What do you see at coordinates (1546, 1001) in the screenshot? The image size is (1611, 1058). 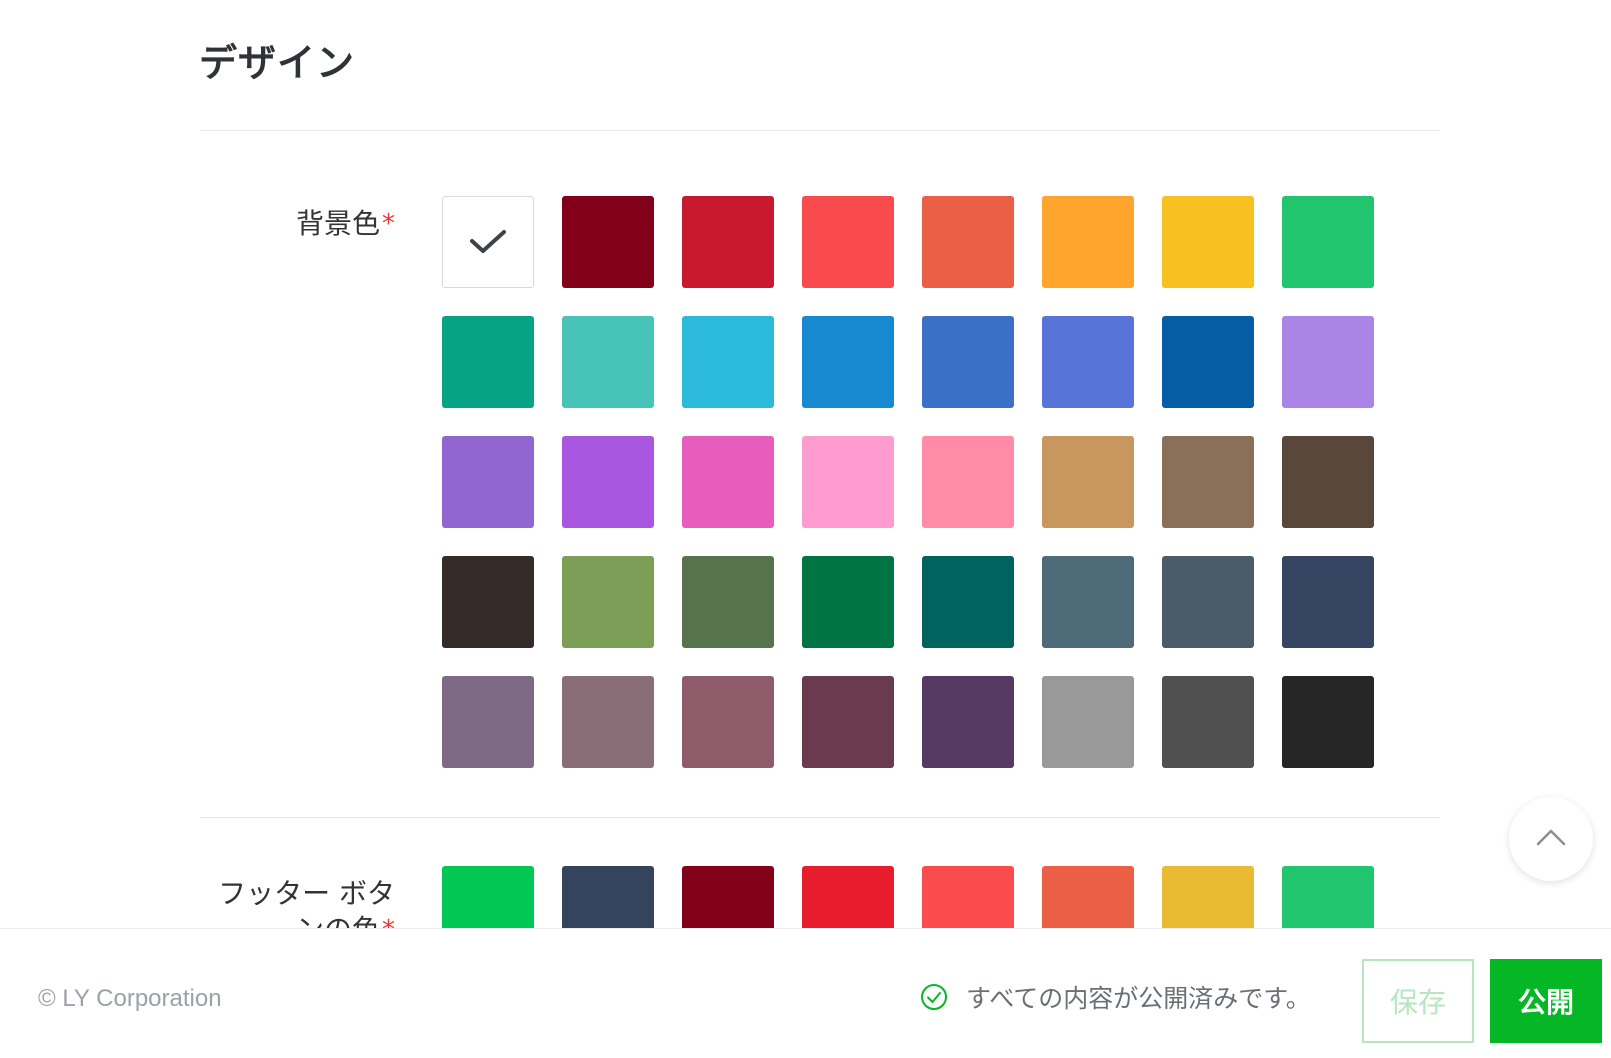 I see `publish-button: 公開` at bounding box center [1546, 1001].